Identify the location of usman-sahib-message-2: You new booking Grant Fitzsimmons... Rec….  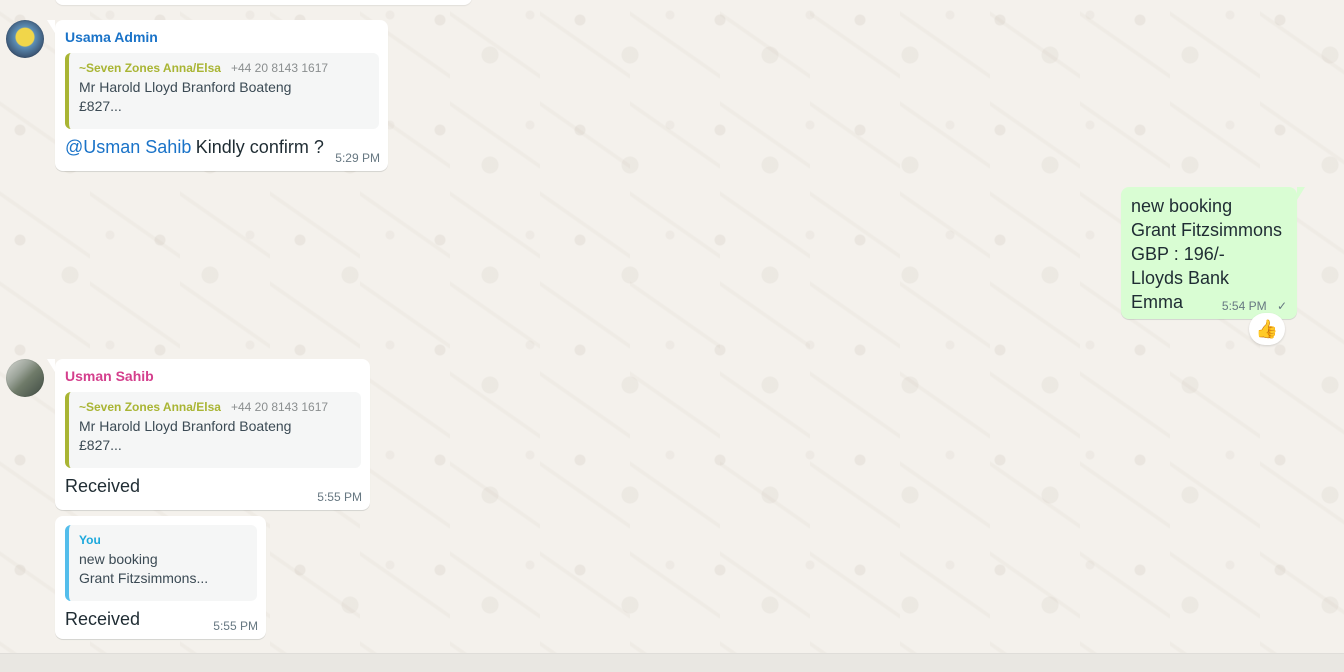
(160, 577).